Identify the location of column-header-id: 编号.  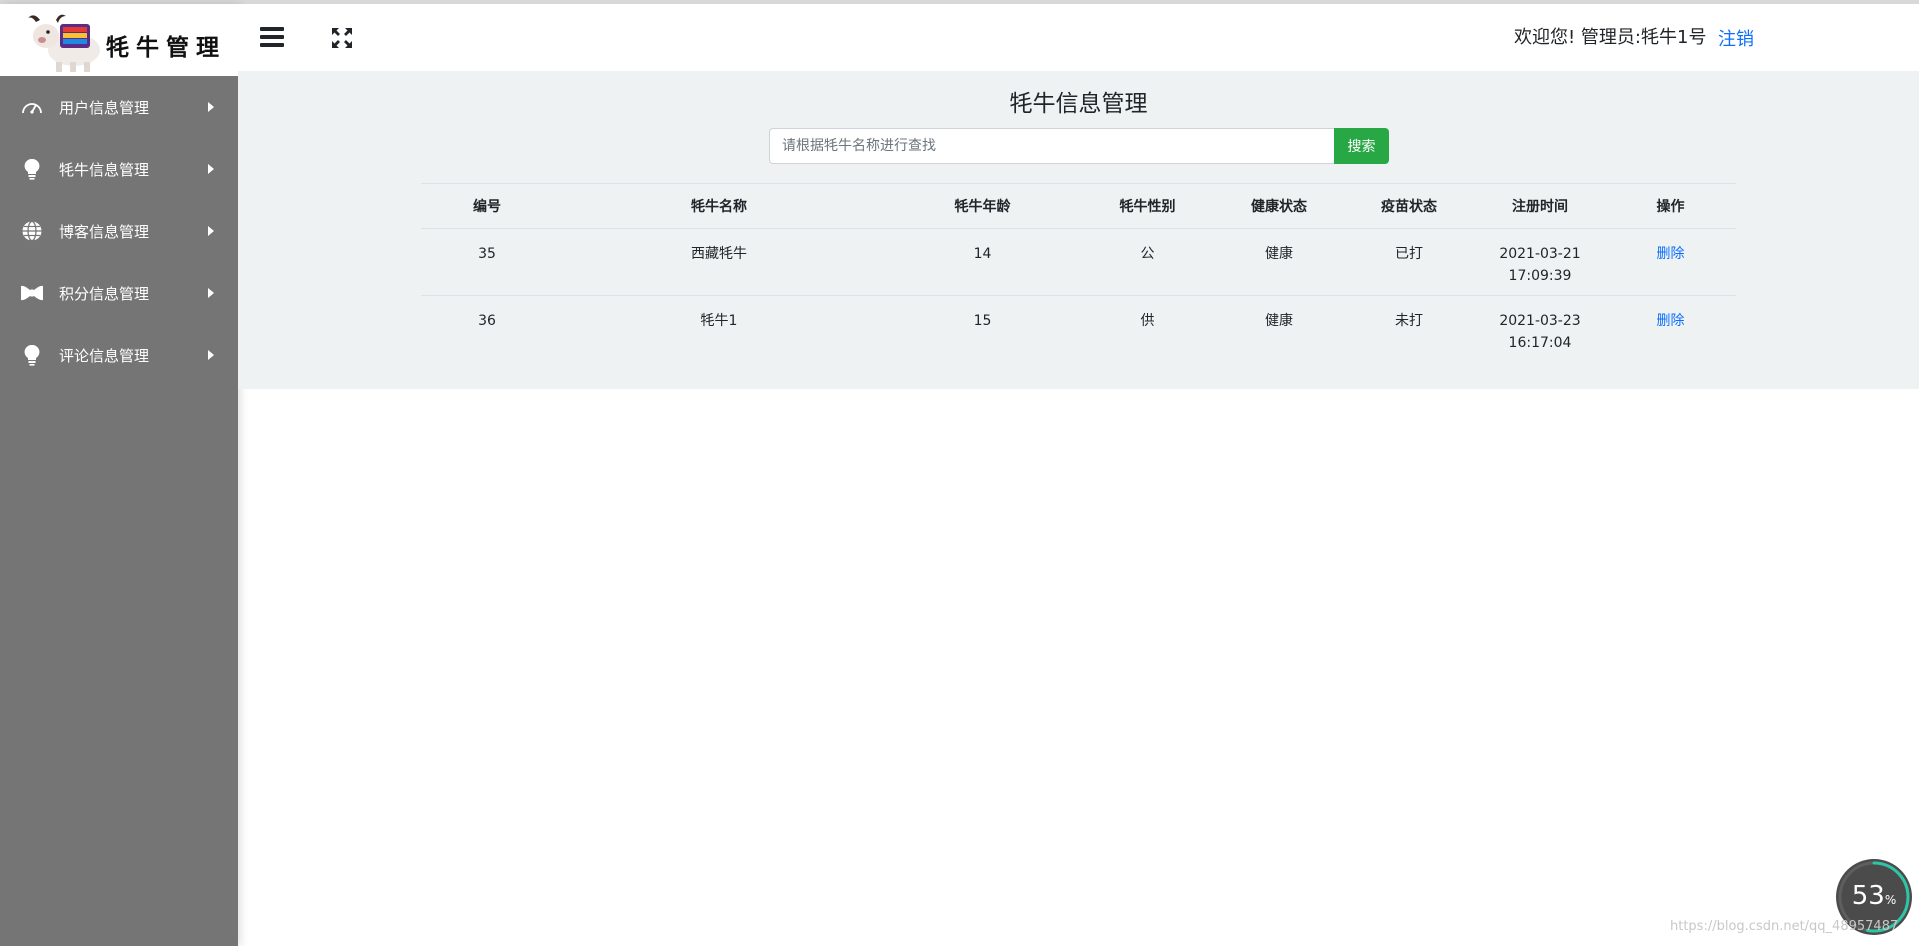
(487, 206).